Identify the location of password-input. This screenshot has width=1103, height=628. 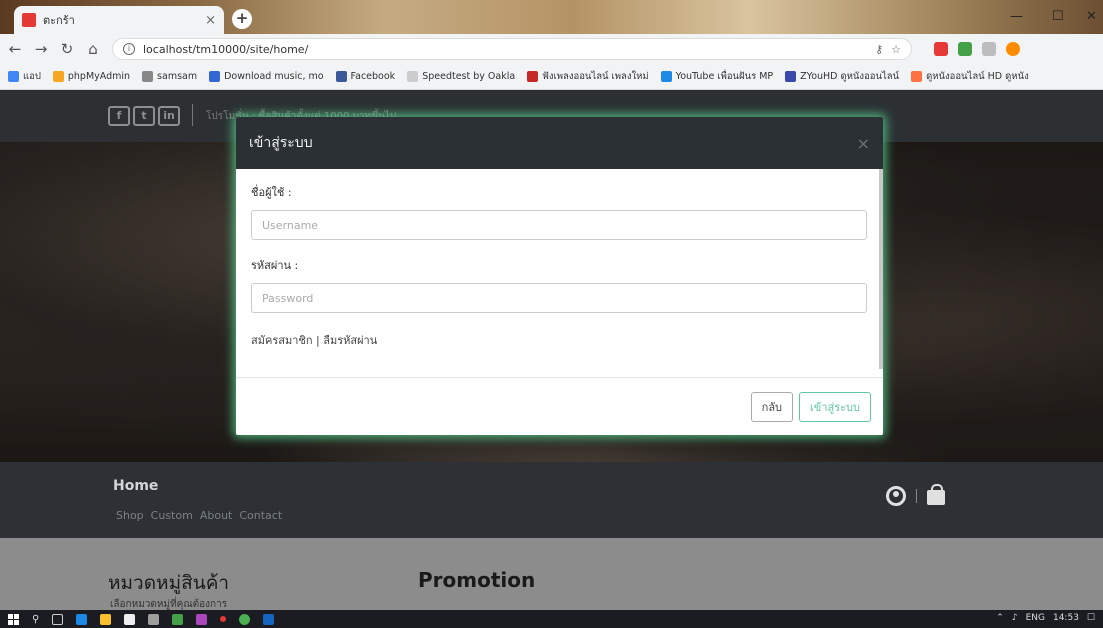
(559, 298).